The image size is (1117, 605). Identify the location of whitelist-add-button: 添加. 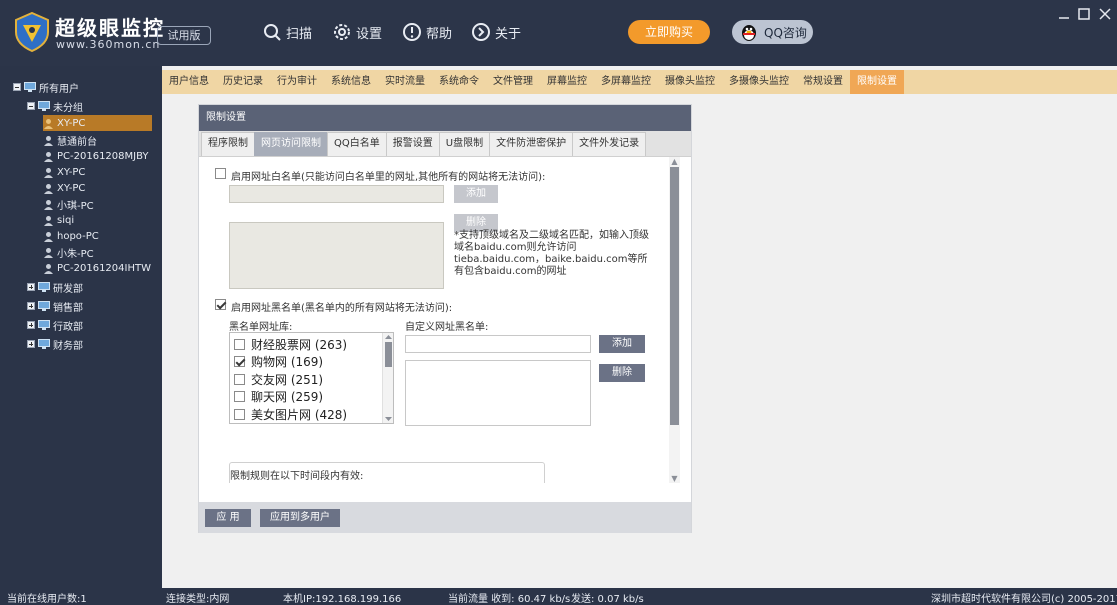
(476, 194).